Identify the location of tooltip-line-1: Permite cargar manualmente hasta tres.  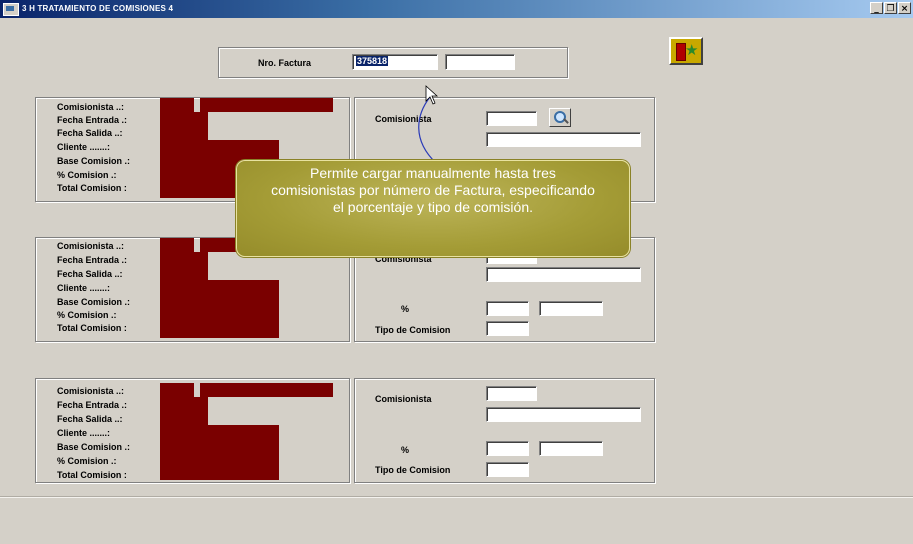
(433, 173).